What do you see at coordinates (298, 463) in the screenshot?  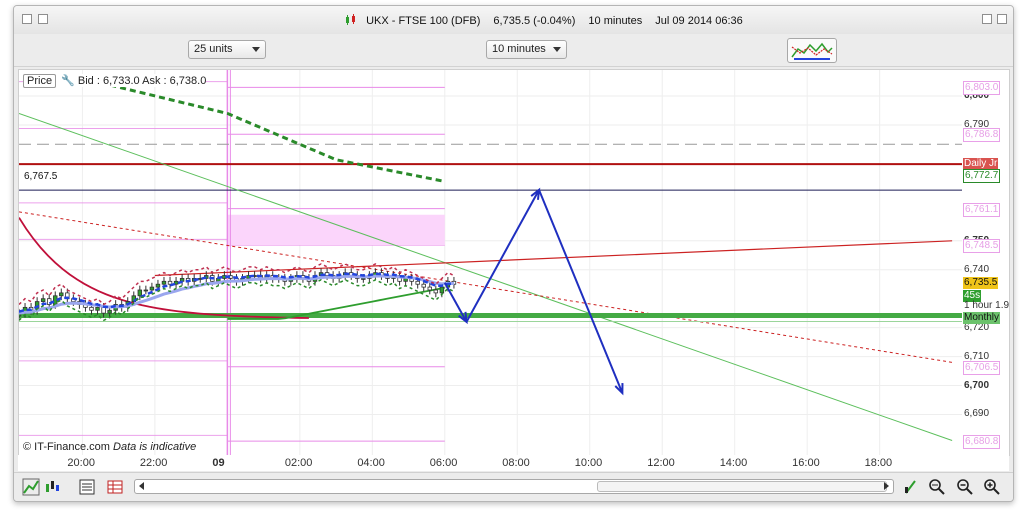 I see `time-tick-label: 02:00` at bounding box center [298, 463].